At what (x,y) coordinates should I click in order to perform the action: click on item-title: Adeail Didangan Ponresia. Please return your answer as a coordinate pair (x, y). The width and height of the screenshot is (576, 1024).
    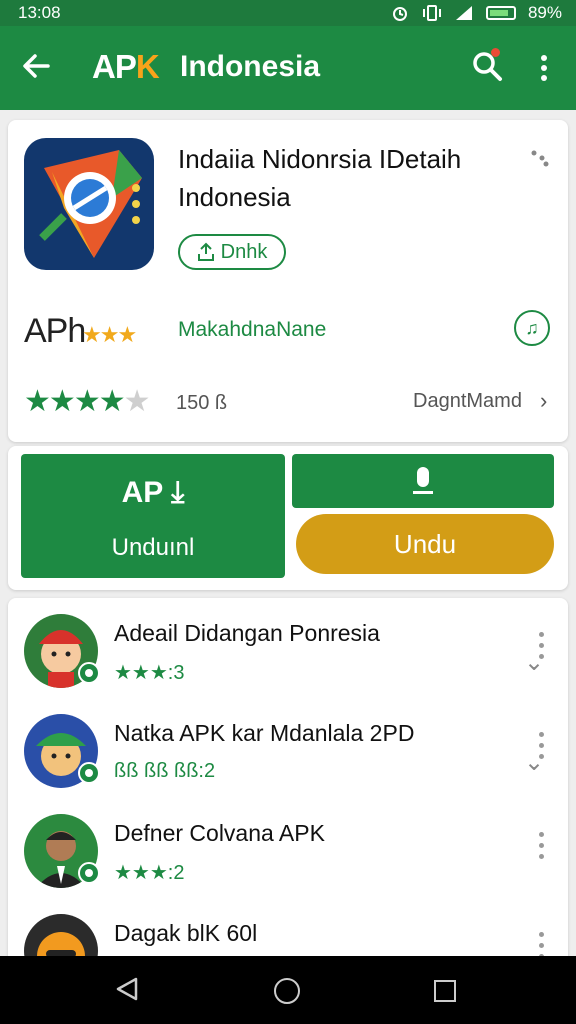
    Looking at the image, I should click on (247, 633).